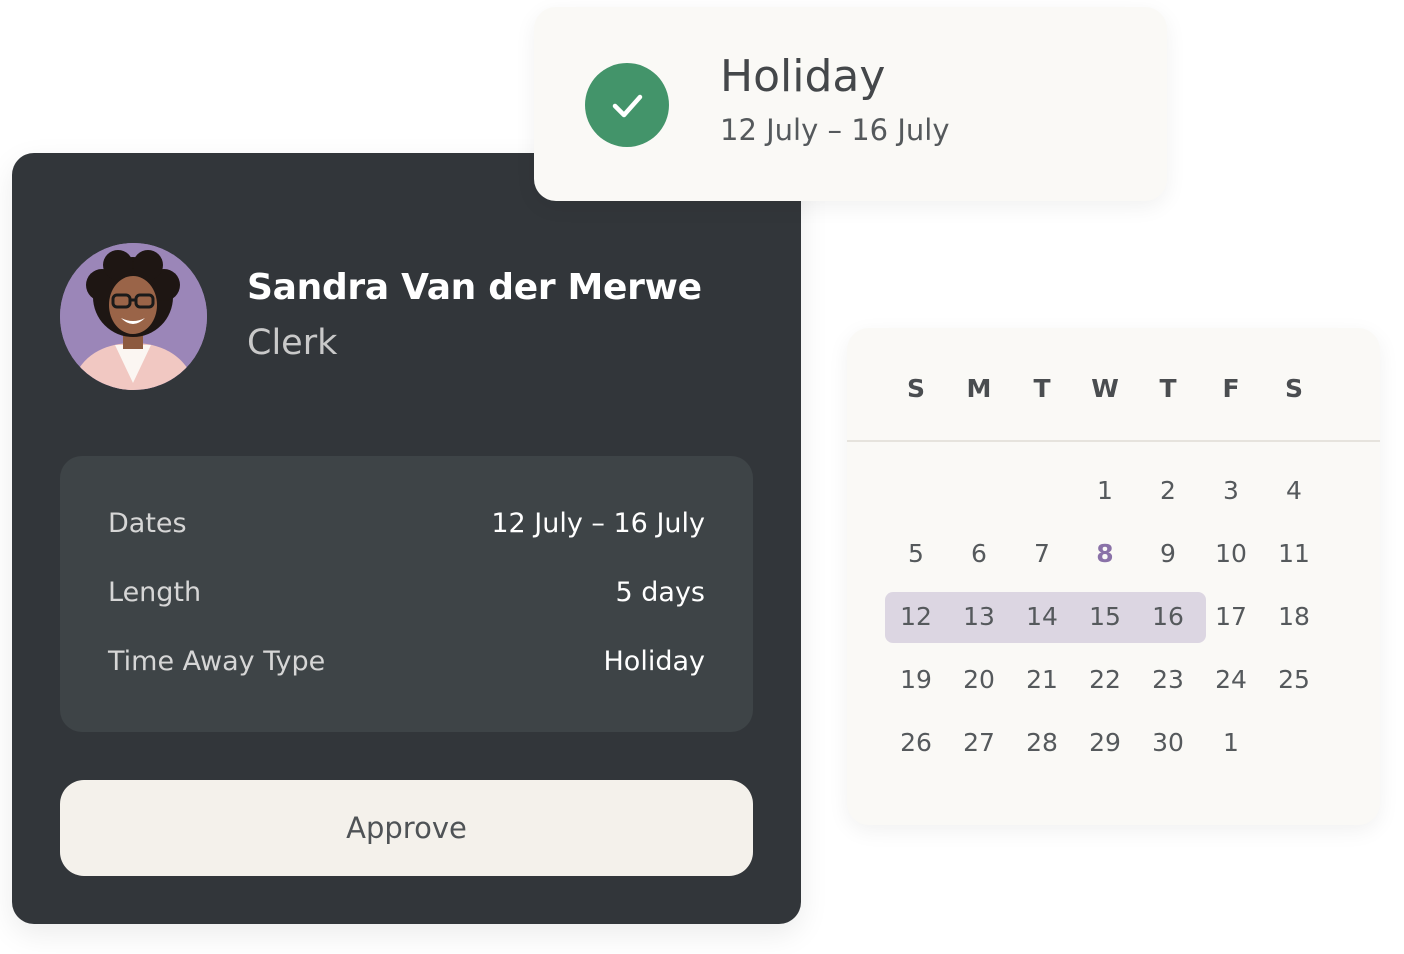  I want to click on calendar-day: 6, so click(979, 554).